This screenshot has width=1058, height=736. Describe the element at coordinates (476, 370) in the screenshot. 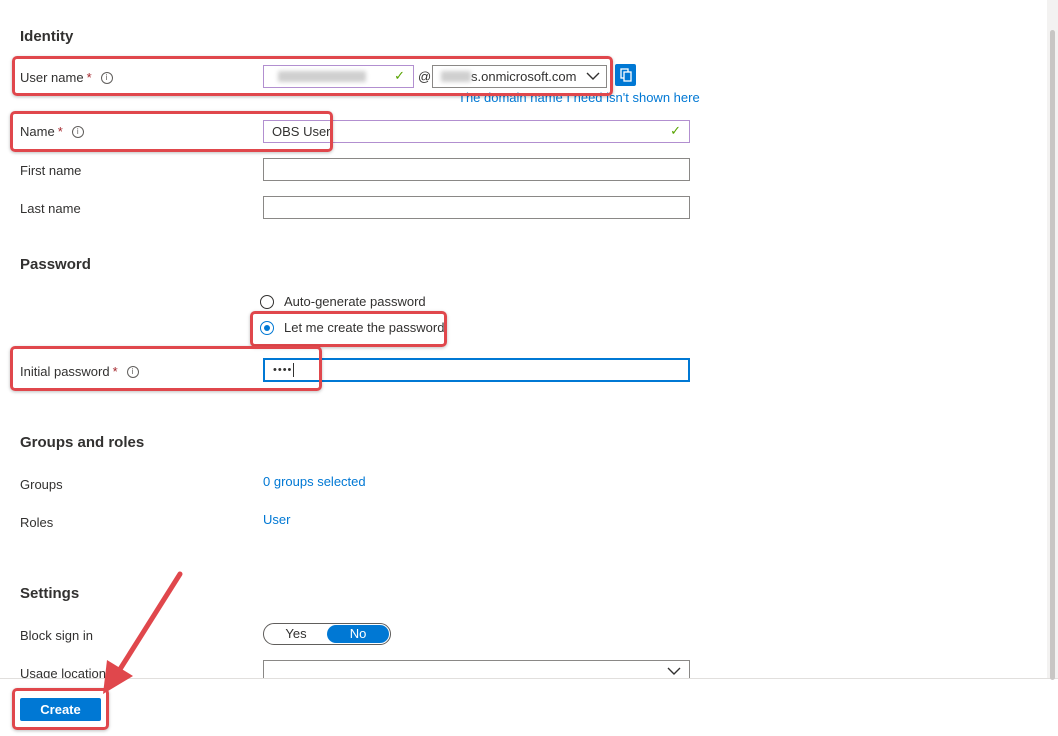

I see `initial-password-input: ••••` at that location.